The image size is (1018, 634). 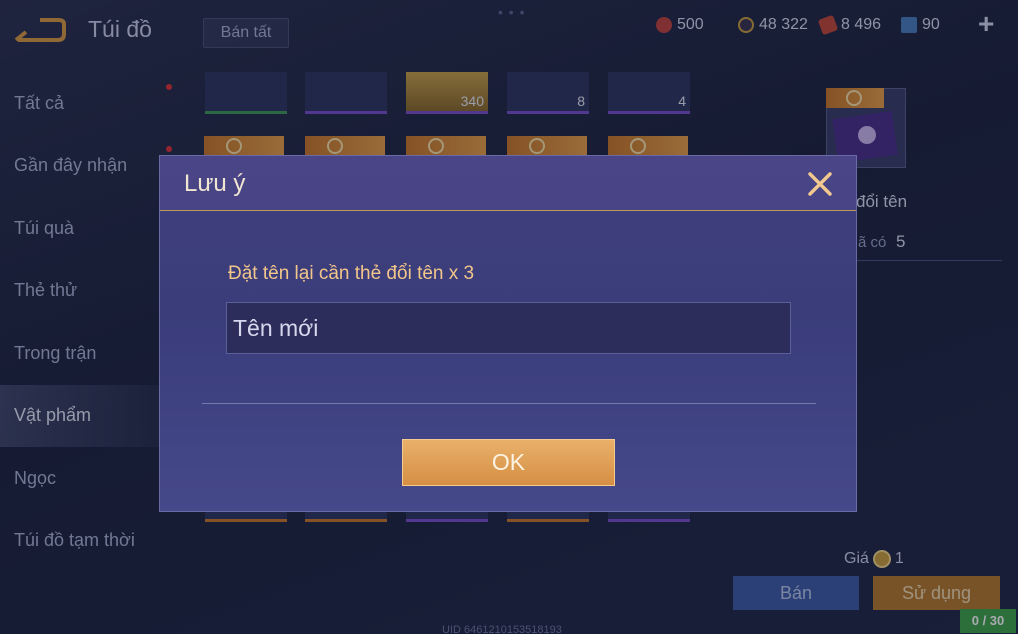 What do you see at coordinates (508, 328) in the screenshot?
I see `new-name-input` at bounding box center [508, 328].